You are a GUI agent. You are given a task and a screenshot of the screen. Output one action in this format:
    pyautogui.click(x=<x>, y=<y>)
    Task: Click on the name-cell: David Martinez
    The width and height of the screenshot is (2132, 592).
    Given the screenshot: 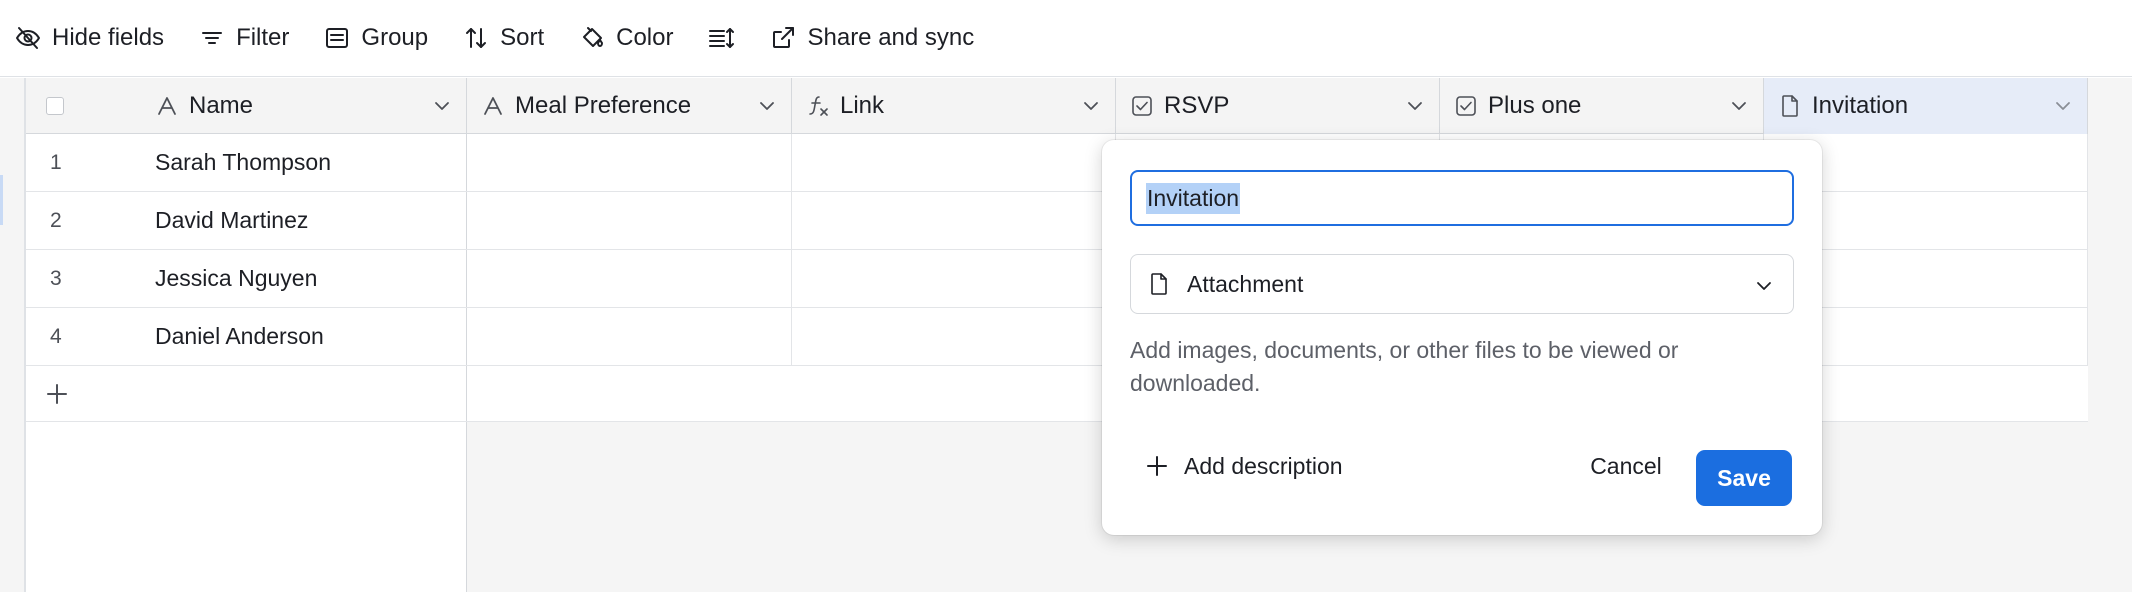 What is the action you would take?
    pyautogui.click(x=311, y=220)
    